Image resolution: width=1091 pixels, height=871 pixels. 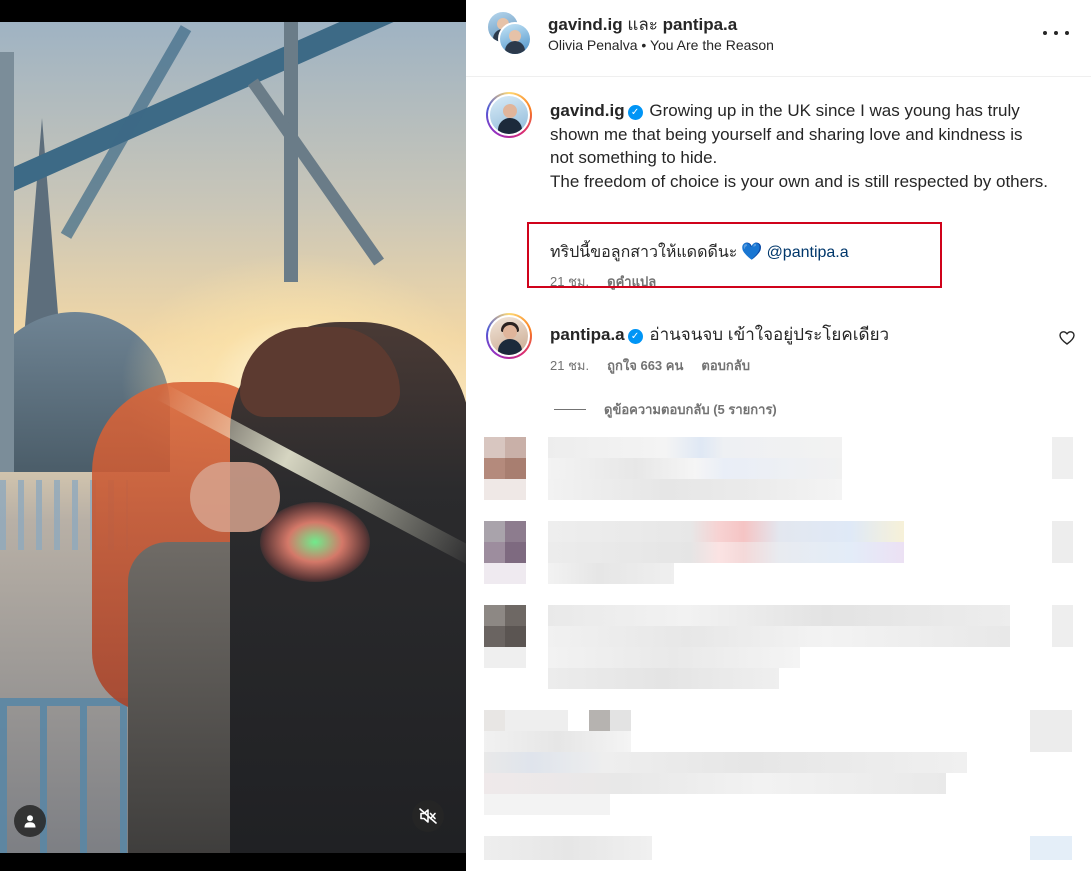 What do you see at coordinates (808, 252) in the screenshot?
I see `caption-mention: @pantipa.a` at bounding box center [808, 252].